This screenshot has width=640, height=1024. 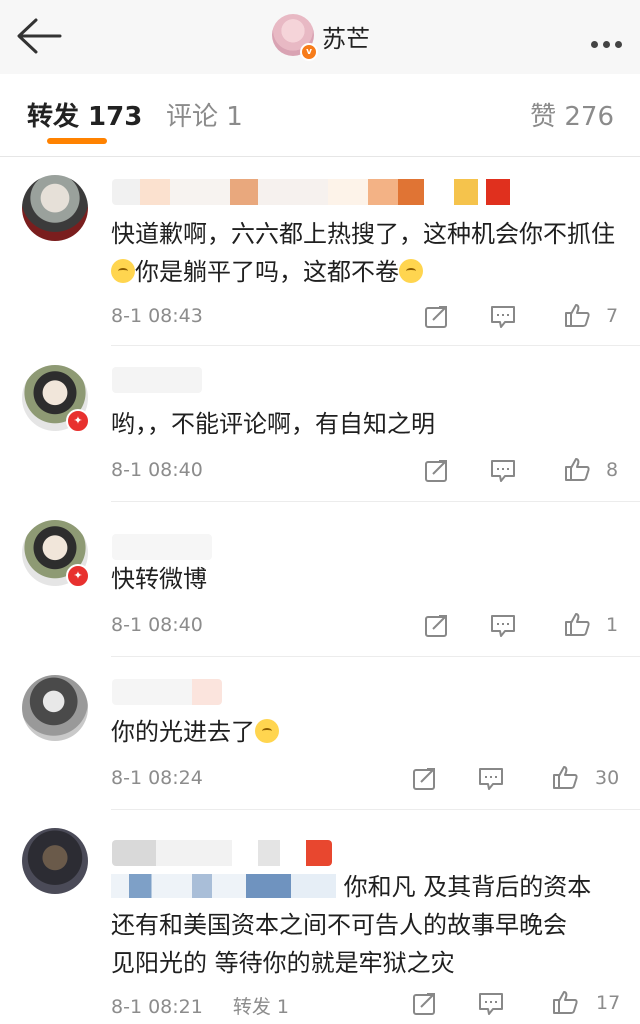 I want to click on top-bar: v 苏芒, so click(x=320, y=37).